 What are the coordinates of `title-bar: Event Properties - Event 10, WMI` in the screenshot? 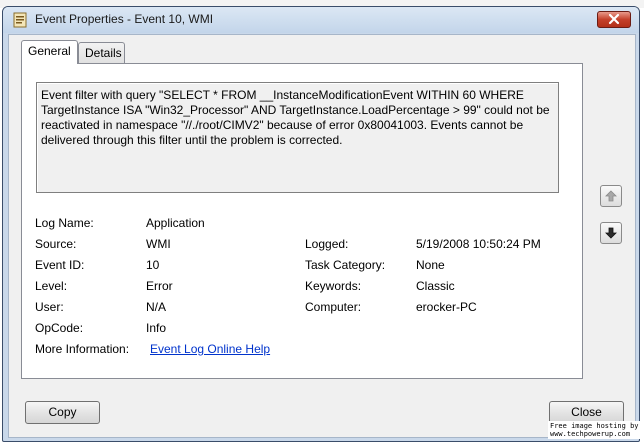 It's located at (321, 20).